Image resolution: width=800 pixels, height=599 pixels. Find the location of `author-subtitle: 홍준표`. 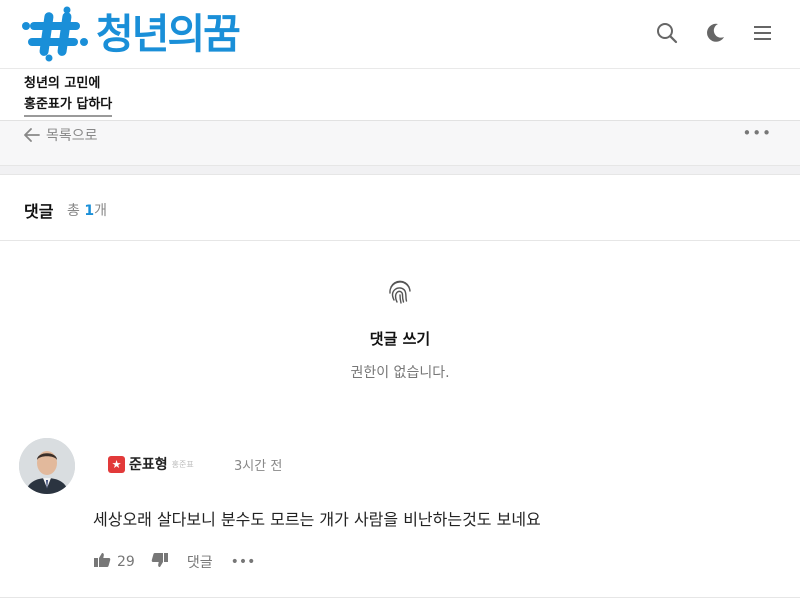

author-subtitle: 홍준표 is located at coordinates (182, 464).